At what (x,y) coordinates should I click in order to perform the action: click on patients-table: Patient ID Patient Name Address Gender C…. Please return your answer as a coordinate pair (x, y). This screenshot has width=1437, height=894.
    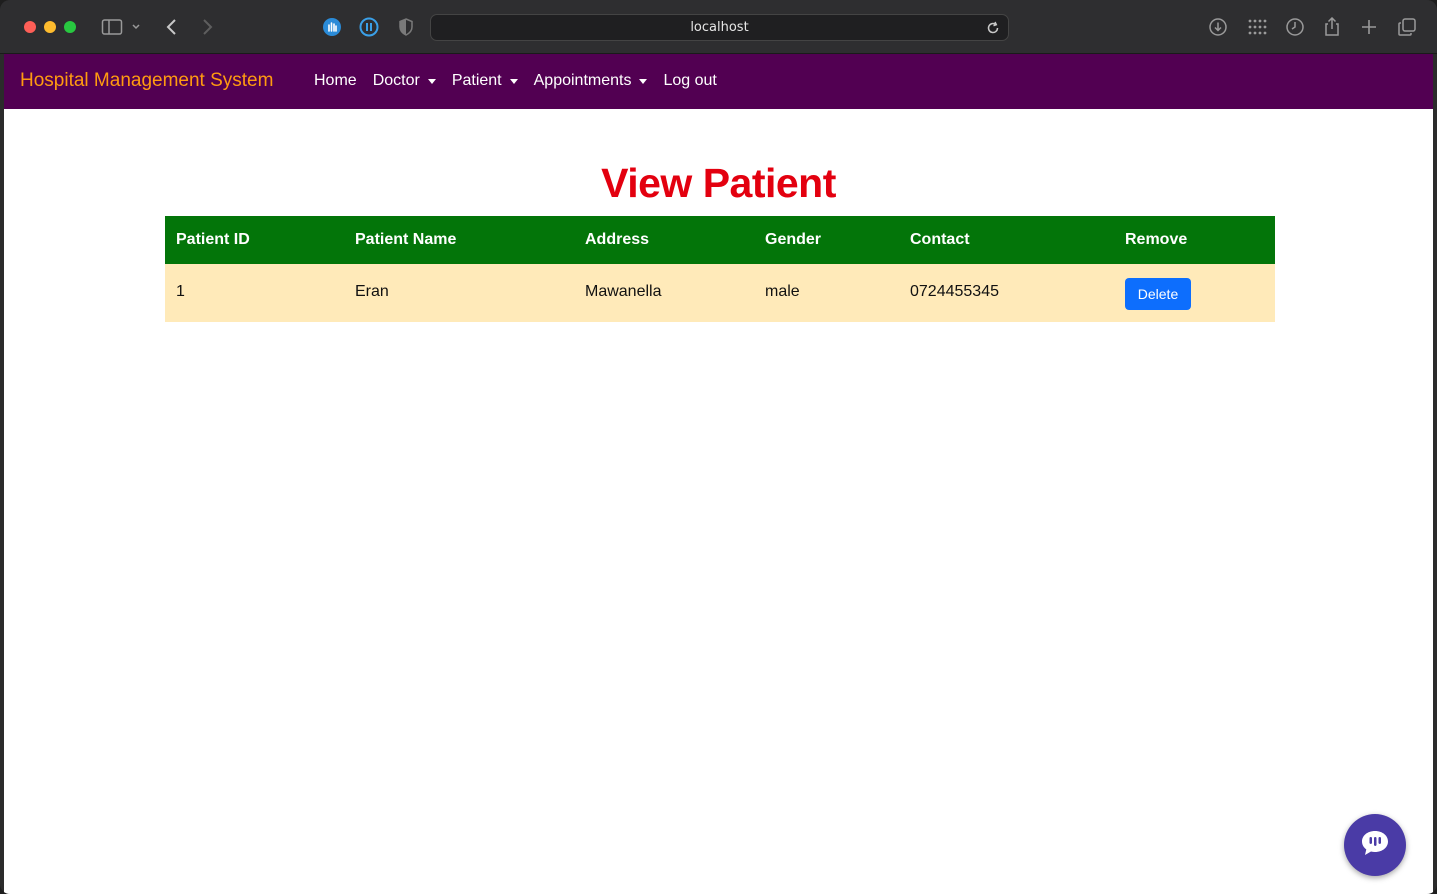
    Looking at the image, I should click on (720, 269).